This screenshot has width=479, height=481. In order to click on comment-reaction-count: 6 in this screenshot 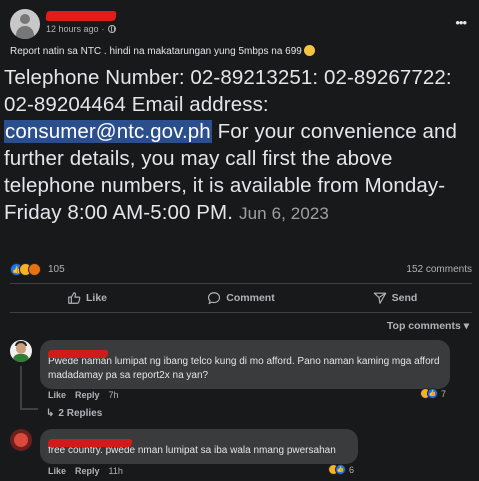, I will do `click(352, 469)`.